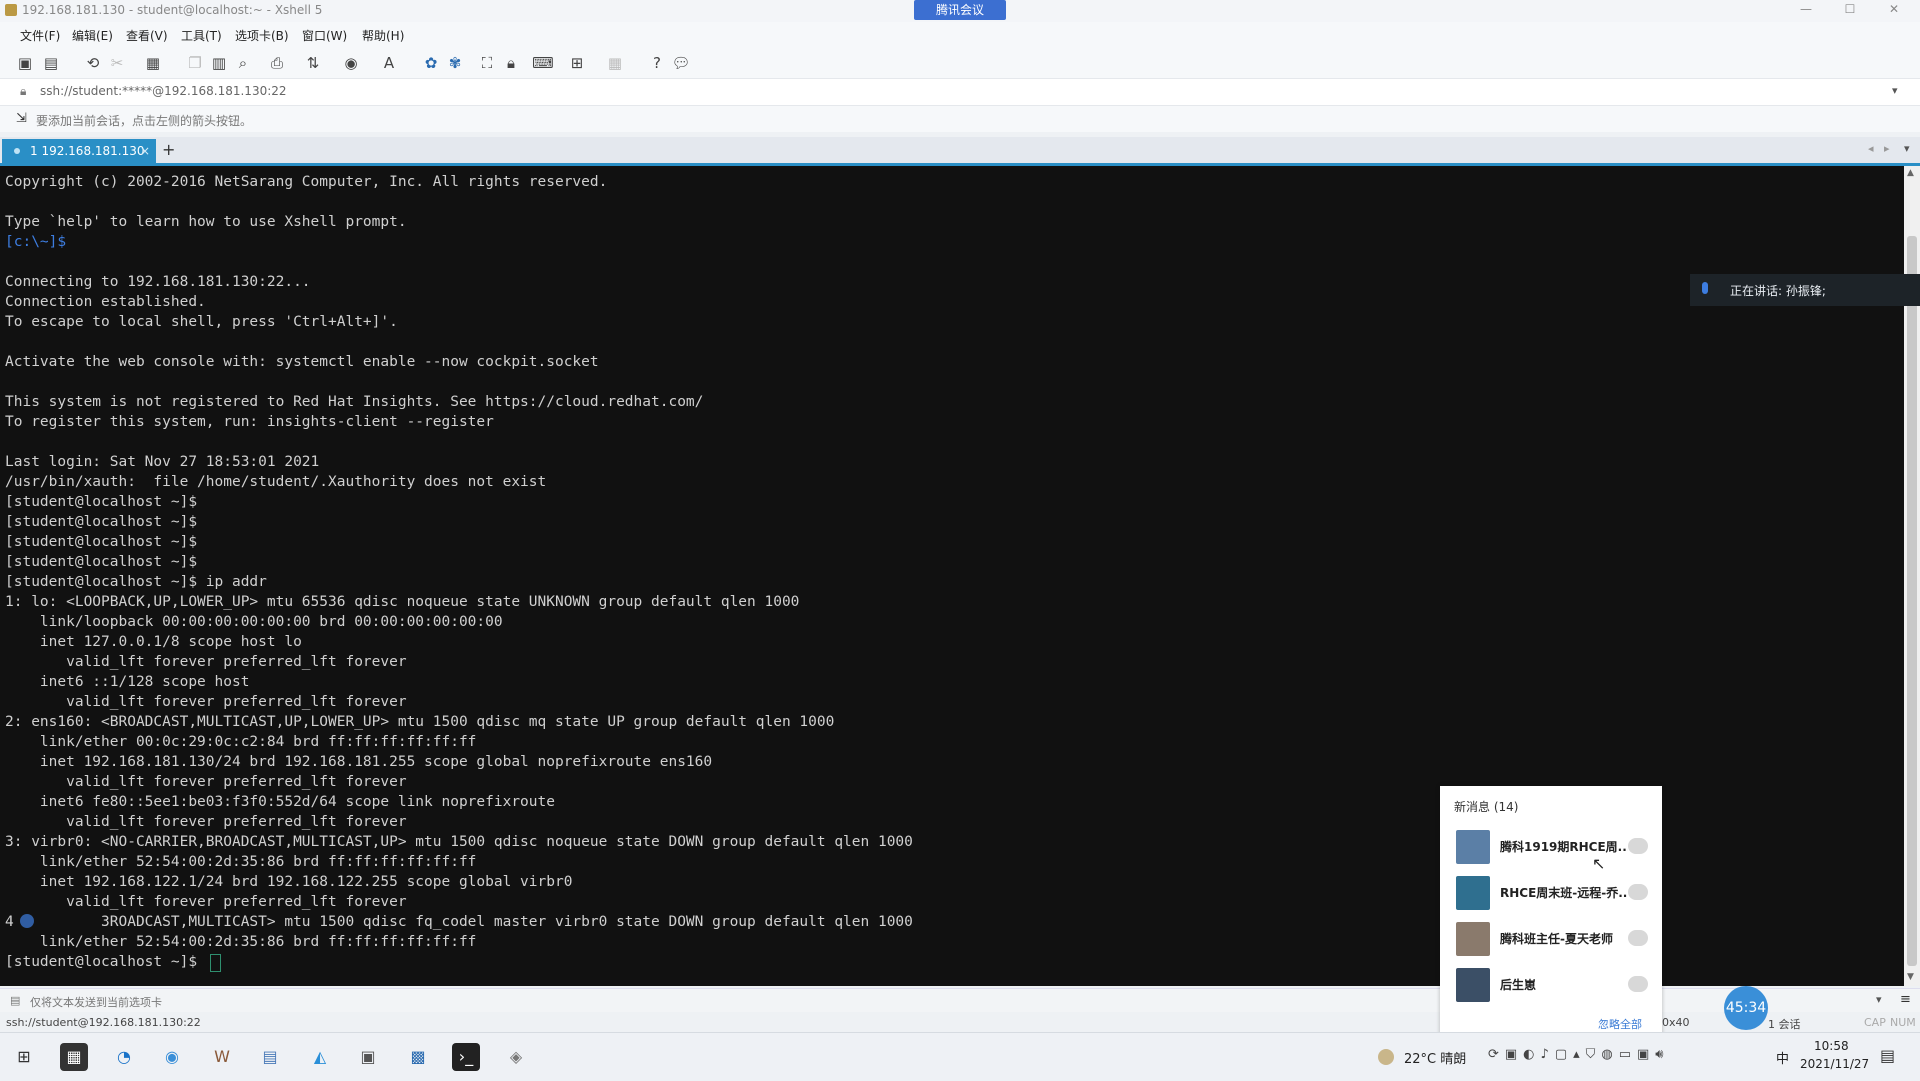 Image resolution: width=1920 pixels, height=1081 pixels. Describe the element at coordinates (25, 63) in the screenshot. I see `new-session-icon: ▣` at that location.